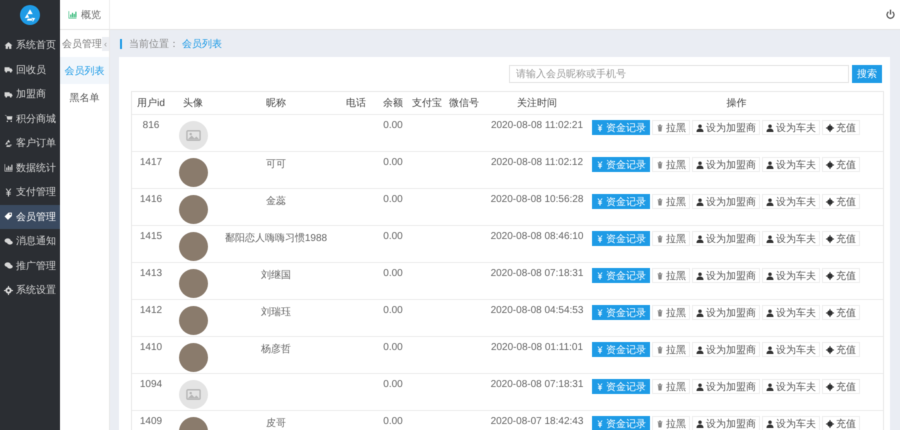 The width and height of the screenshot is (900, 430). What do you see at coordinates (30, 216) in the screenshot?
I see `sidebar-item: 会员管理` at bounding box center [30, 216].